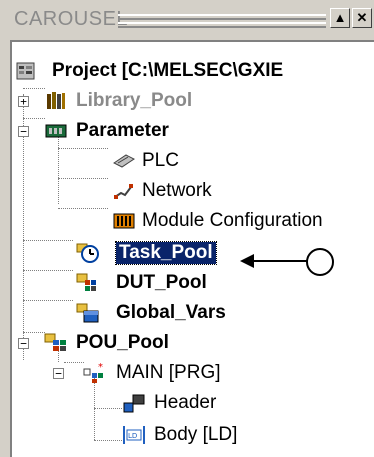 The width and height of the screenshot is (374, 457). What do you see at coordinates (23, 101) in the screenshot?
I see `expand-toggle: +` at bounding box center [23, 101].